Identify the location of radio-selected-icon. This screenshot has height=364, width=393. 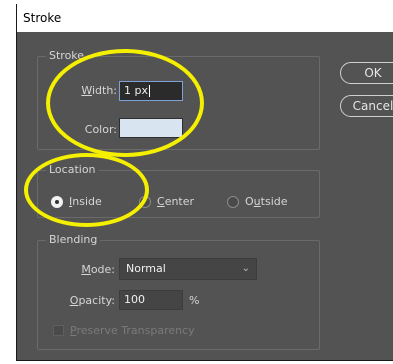
(57, 201).